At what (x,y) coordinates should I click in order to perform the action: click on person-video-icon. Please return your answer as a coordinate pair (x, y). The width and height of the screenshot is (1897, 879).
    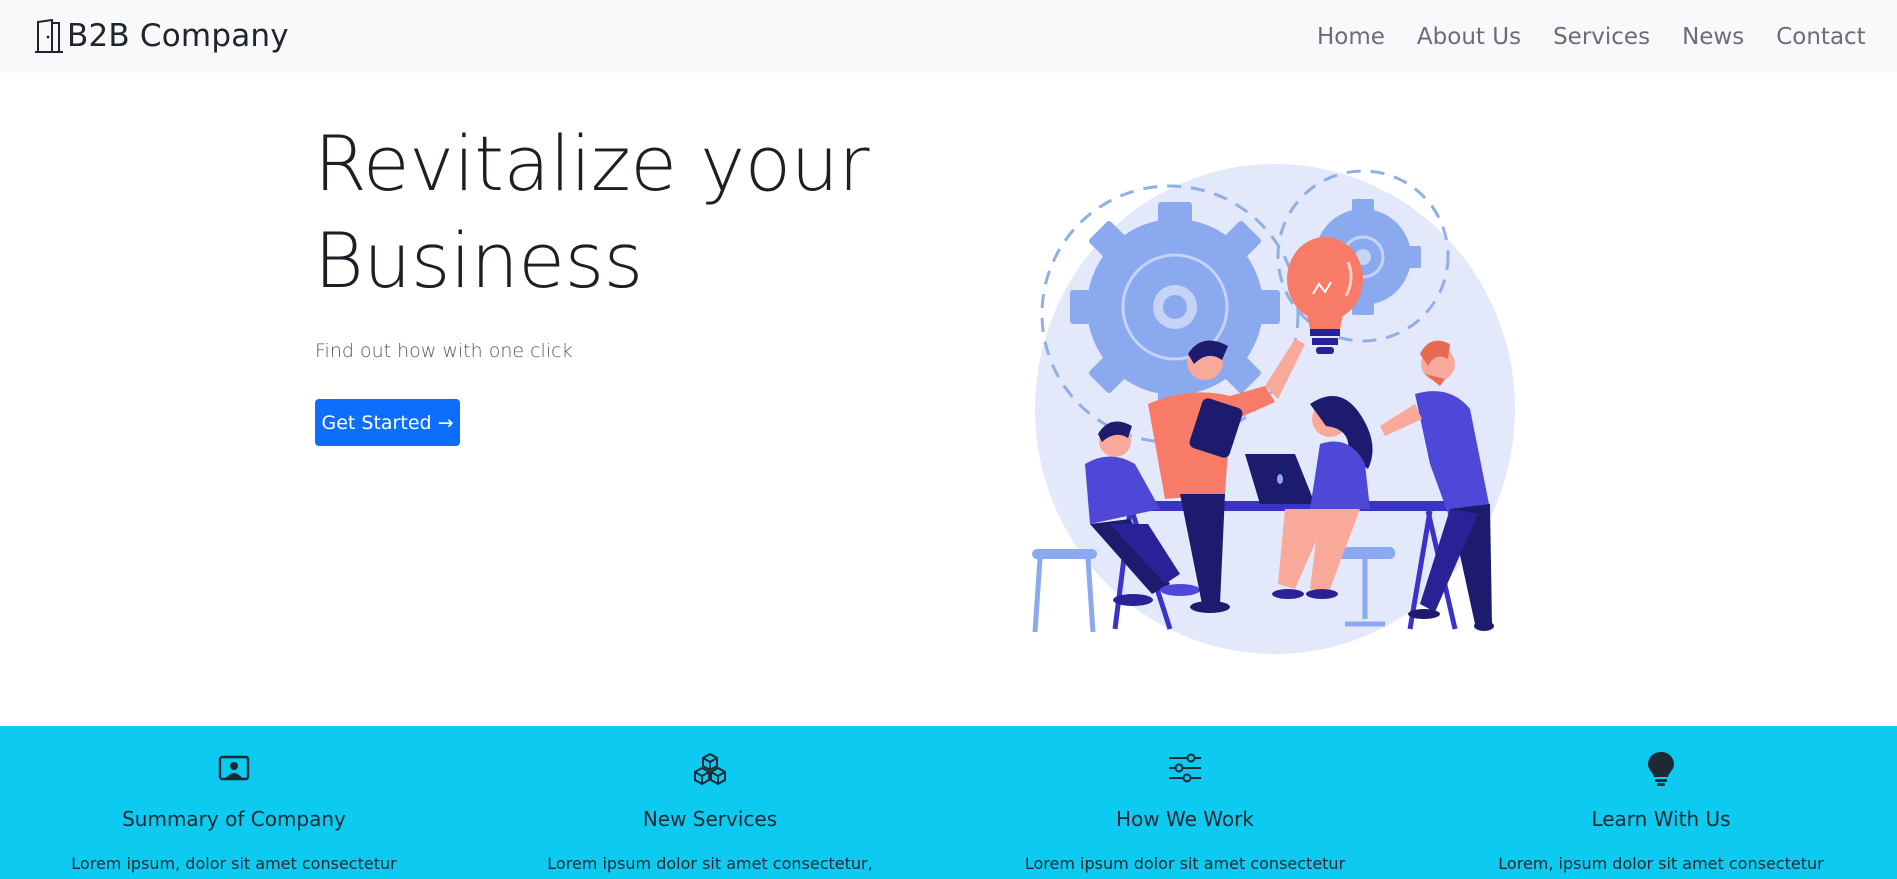
    Looking at the image, I should click on (234, 768).